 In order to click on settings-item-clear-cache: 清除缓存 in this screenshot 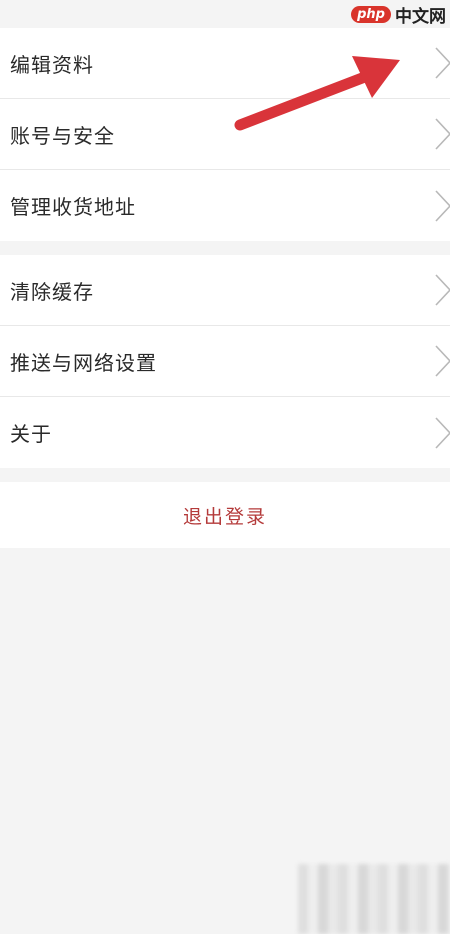, I will do `click(225, 290)`.